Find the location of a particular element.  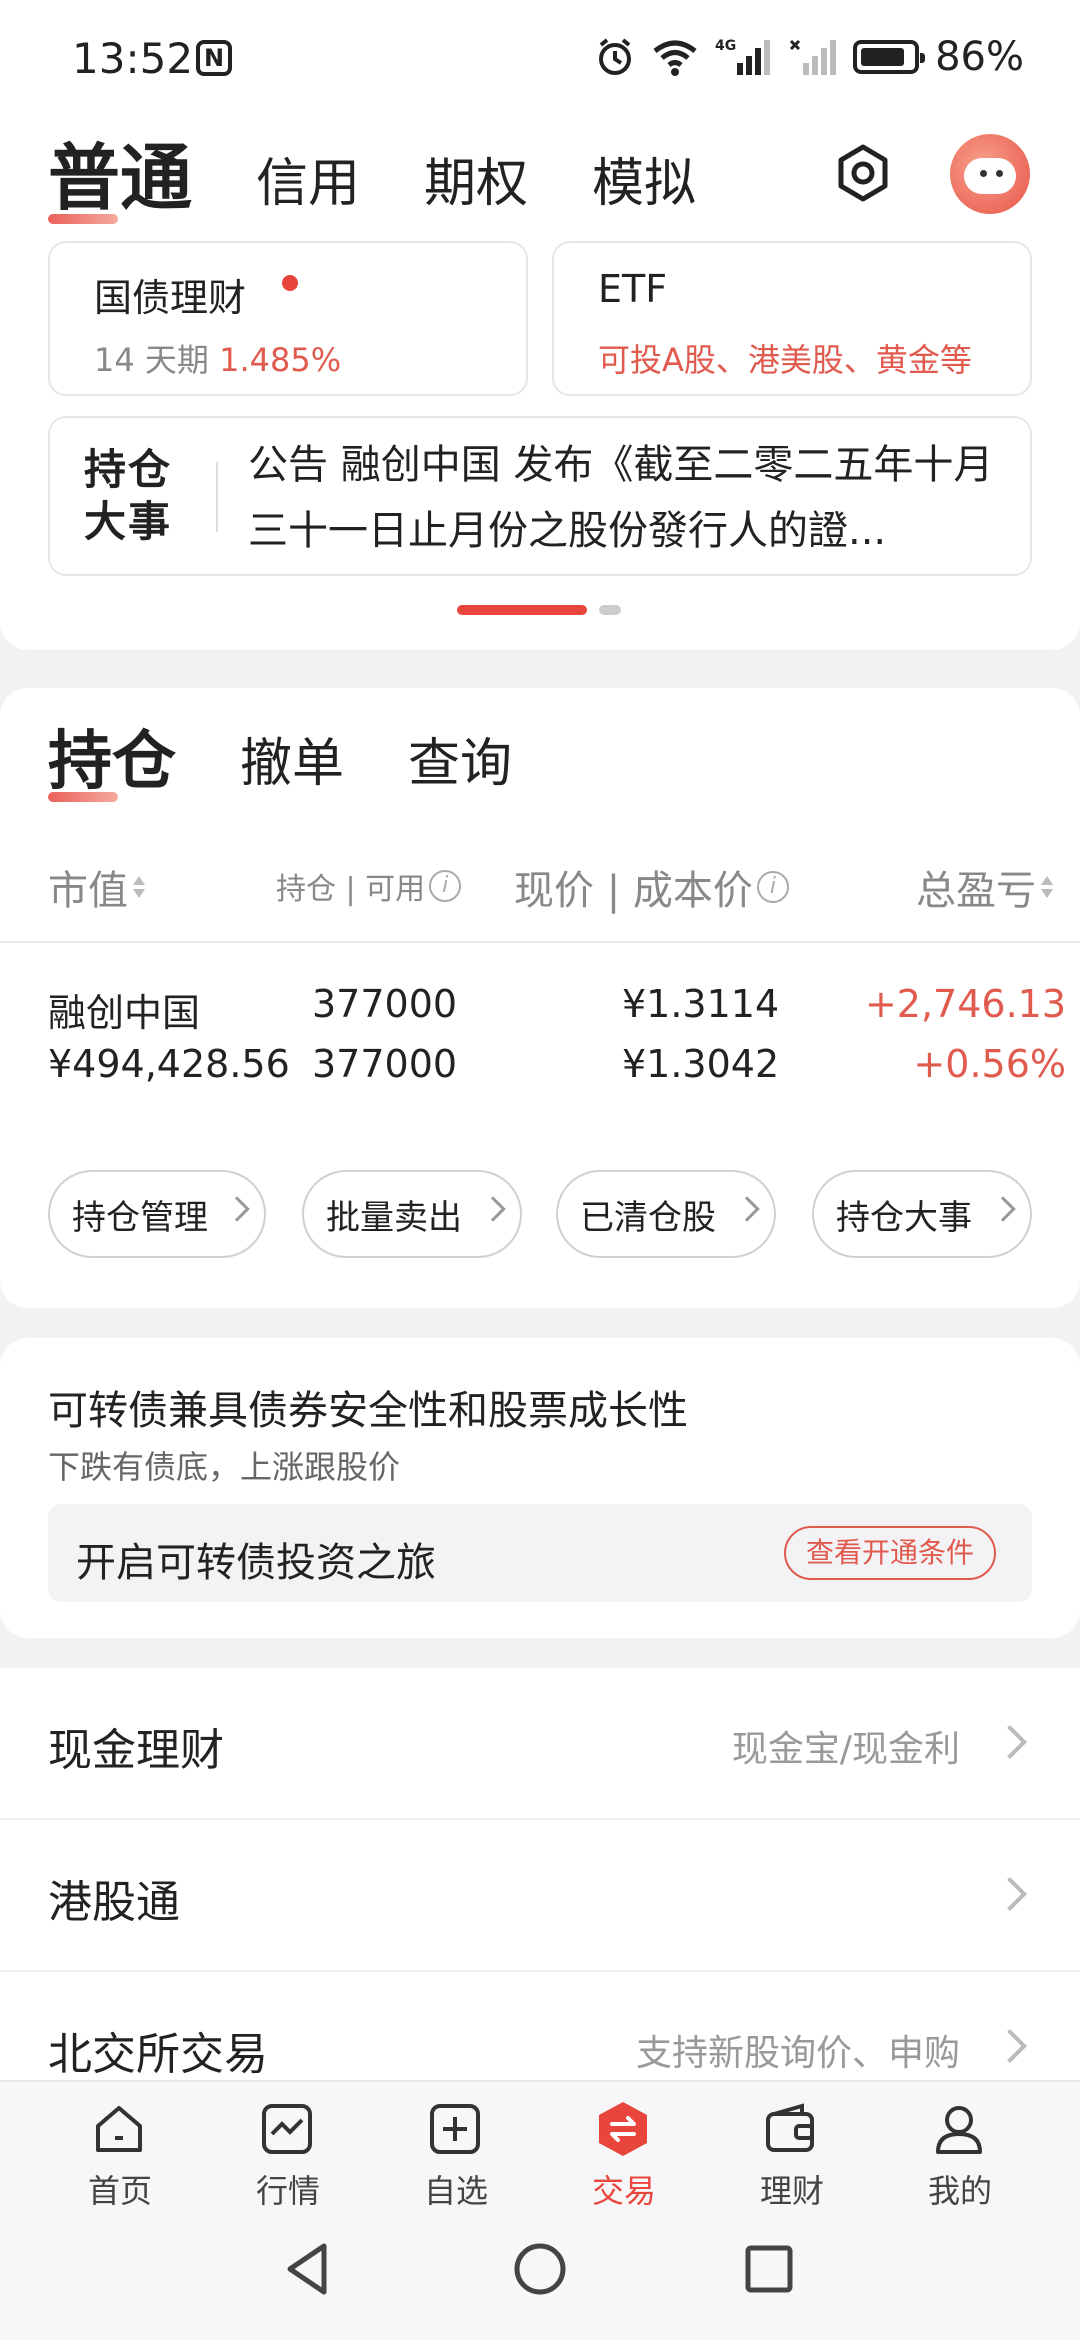

network-type-label: 4G is located at coordinates (725, 46).